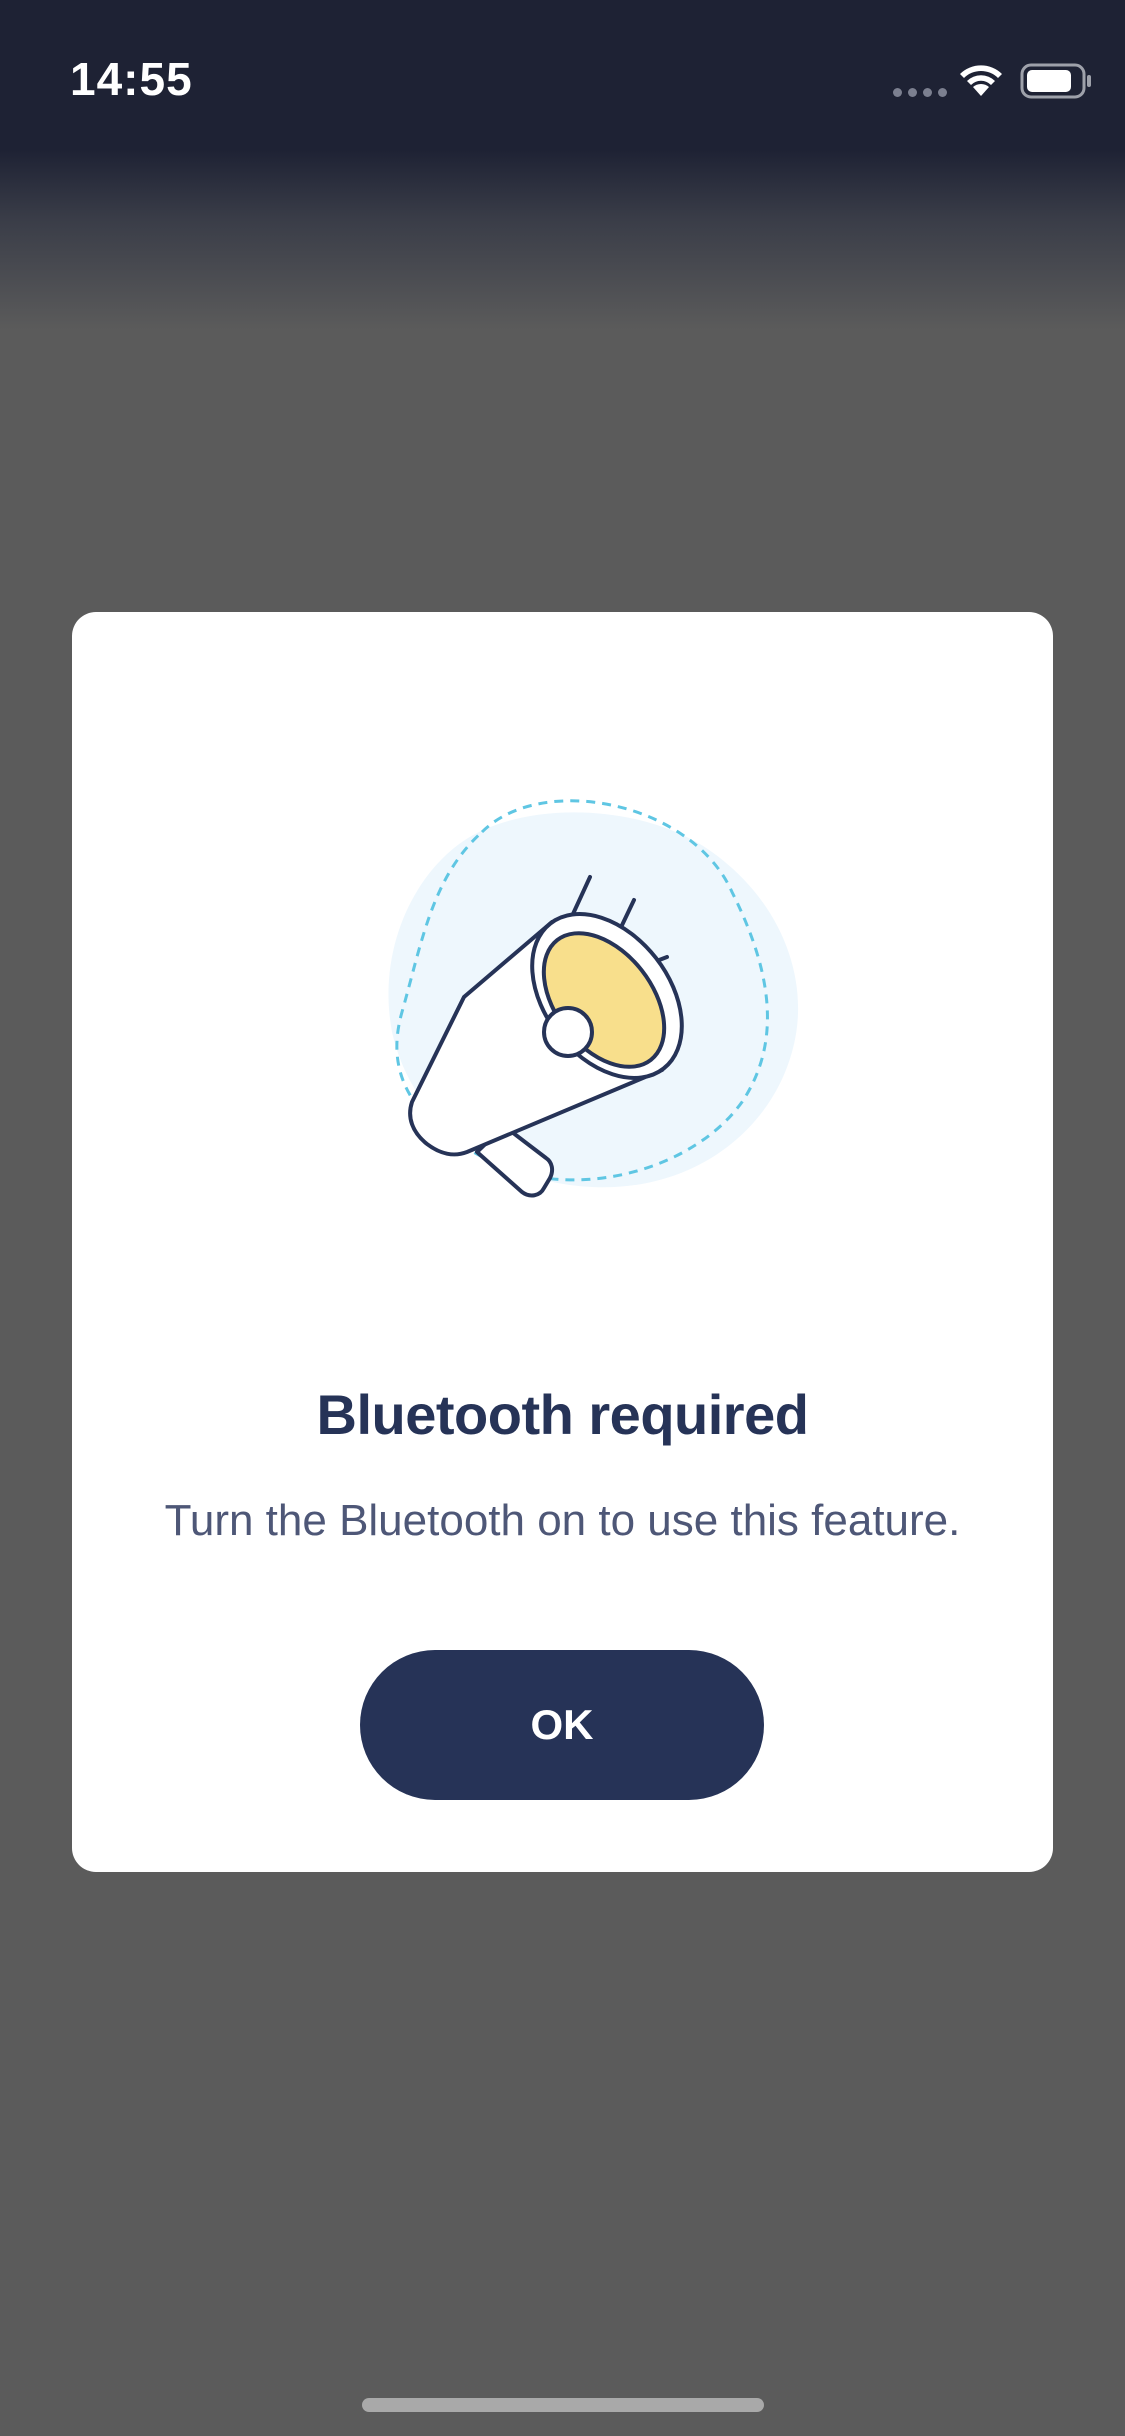  Describe the element at coordinates (593, 998) in the screenshot. I see `megaphone-icon` at that location.